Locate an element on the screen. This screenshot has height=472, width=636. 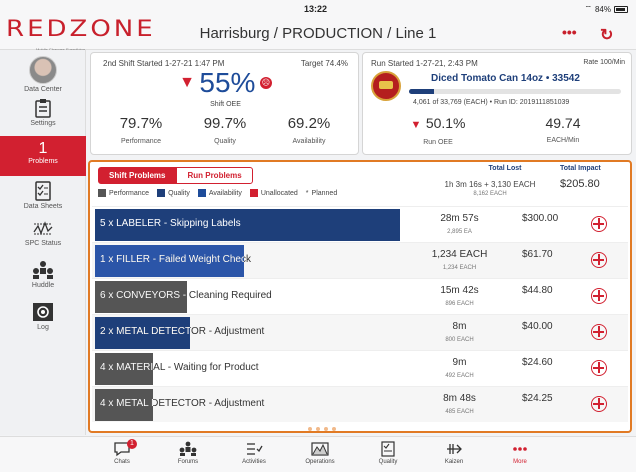
nav-forums: Forums is located at coordinates (188, 453).